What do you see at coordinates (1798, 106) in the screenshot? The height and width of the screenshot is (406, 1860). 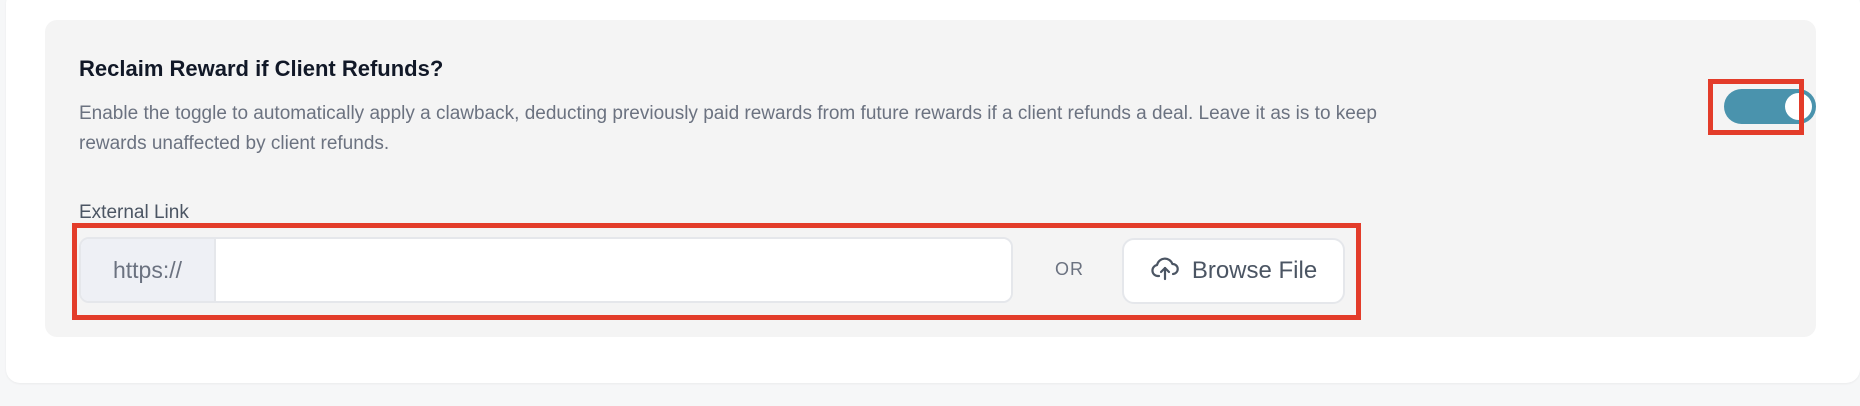 I see `toggle-knob` at bounding box center [1798, 106].